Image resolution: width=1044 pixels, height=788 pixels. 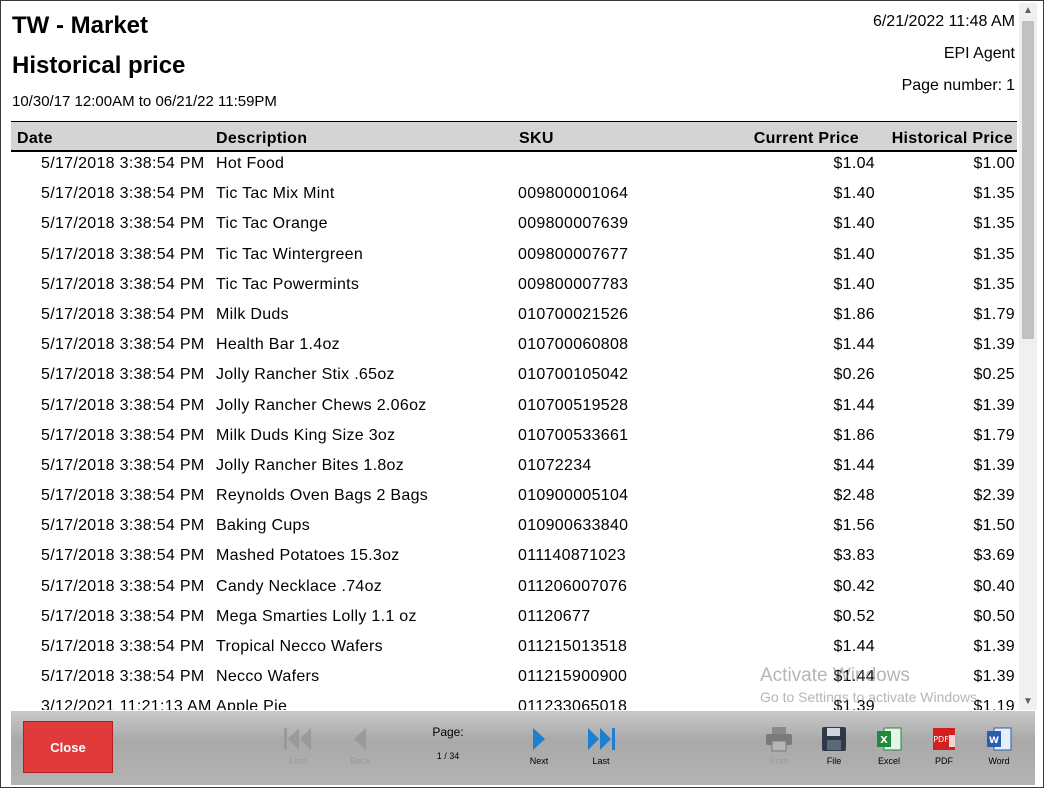 What do you see at coordinates (854, 616) in the screenshot?
I see `row-current-price: $0.52` at bounding box center [854, 616].